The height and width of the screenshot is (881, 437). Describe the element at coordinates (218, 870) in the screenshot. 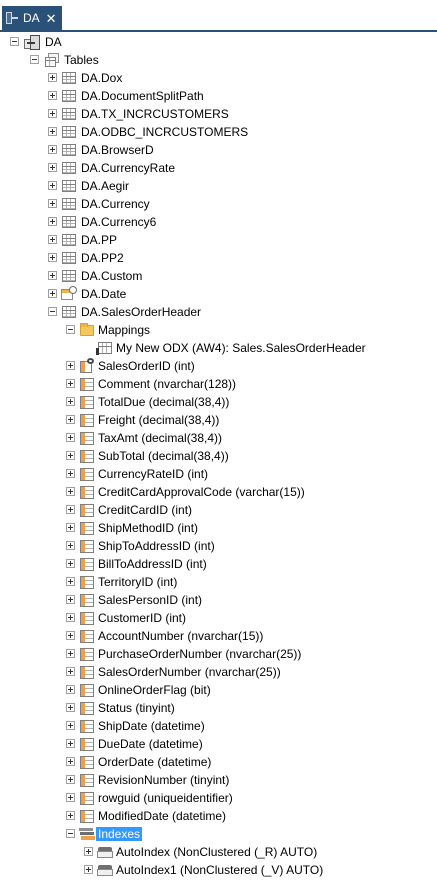

I see `tree-node-index: AutoIndex1 (NonClustered (_V) AUTO)` at that location.